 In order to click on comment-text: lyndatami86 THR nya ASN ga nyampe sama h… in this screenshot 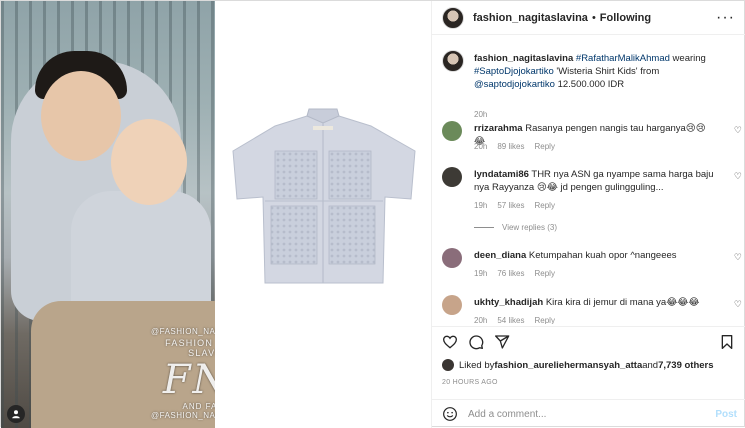, I will do `click(594, 181)`.